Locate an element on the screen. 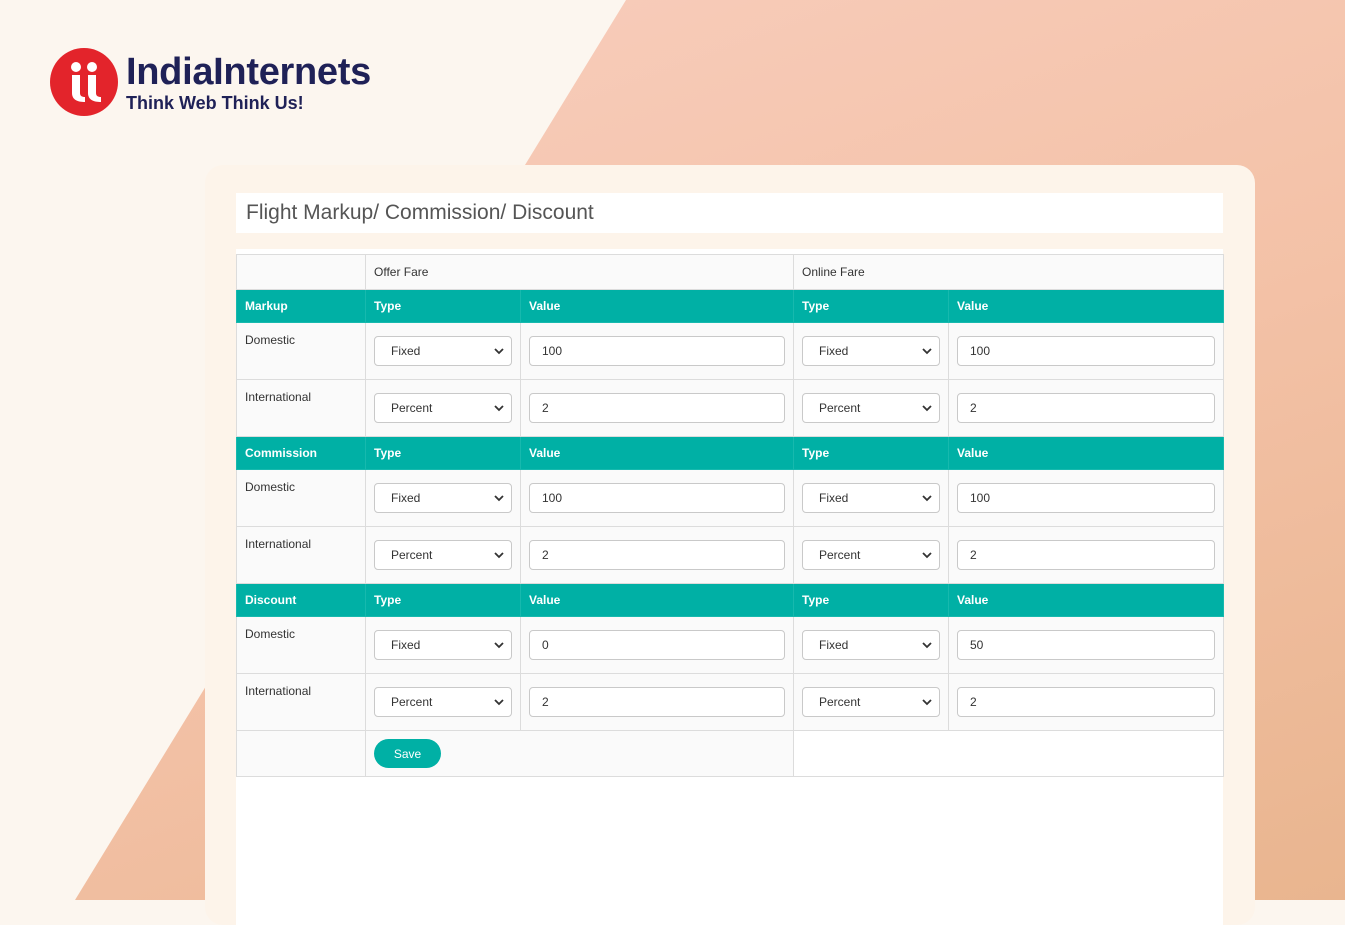 The height and width of the screenshot is (925, 1345). brand-logo: IndiaInternets Think Web Think Us! is located at coordinates (210, 82).